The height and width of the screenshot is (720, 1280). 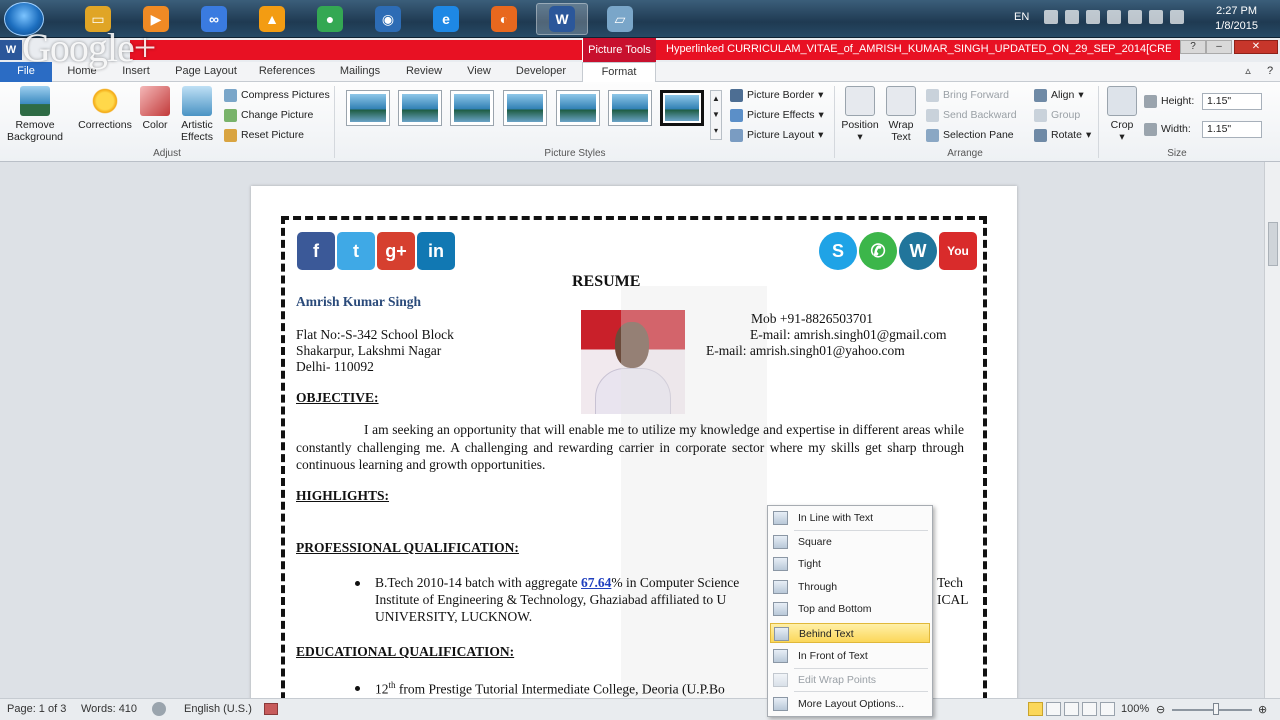 I want to click on taskbar-firefox-button: ◐, so click(x=504, y=19).